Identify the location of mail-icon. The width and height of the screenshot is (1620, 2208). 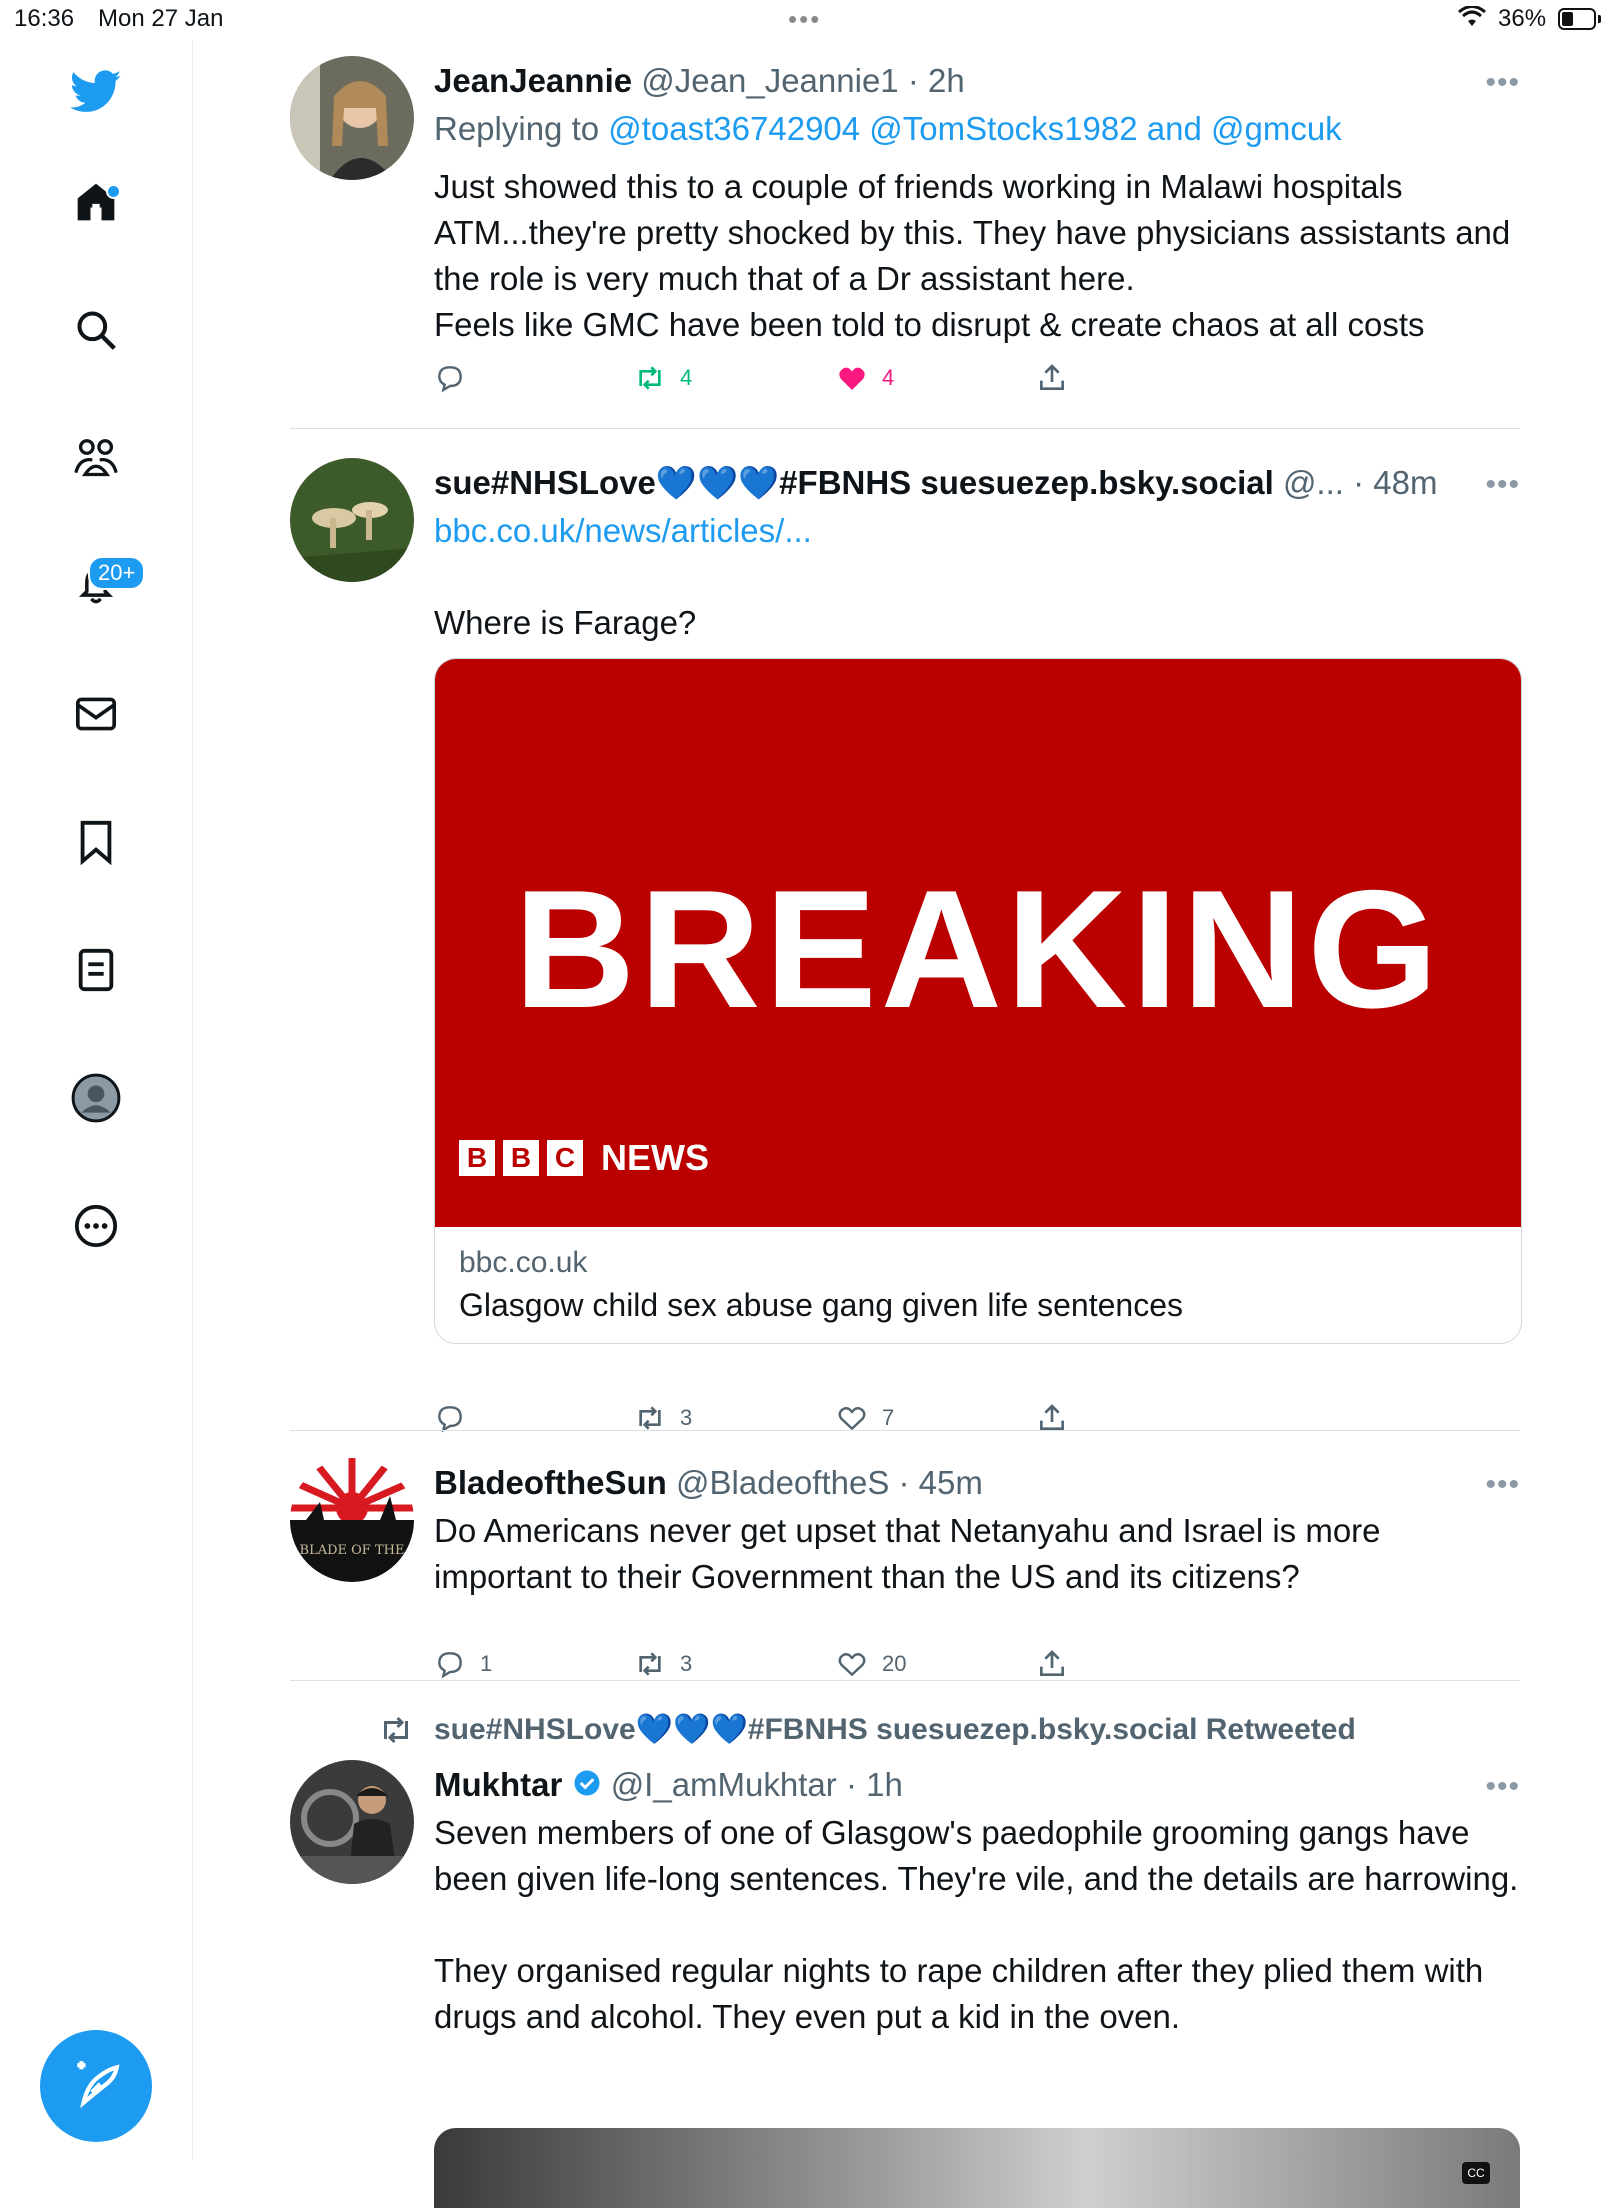
(96, 716).